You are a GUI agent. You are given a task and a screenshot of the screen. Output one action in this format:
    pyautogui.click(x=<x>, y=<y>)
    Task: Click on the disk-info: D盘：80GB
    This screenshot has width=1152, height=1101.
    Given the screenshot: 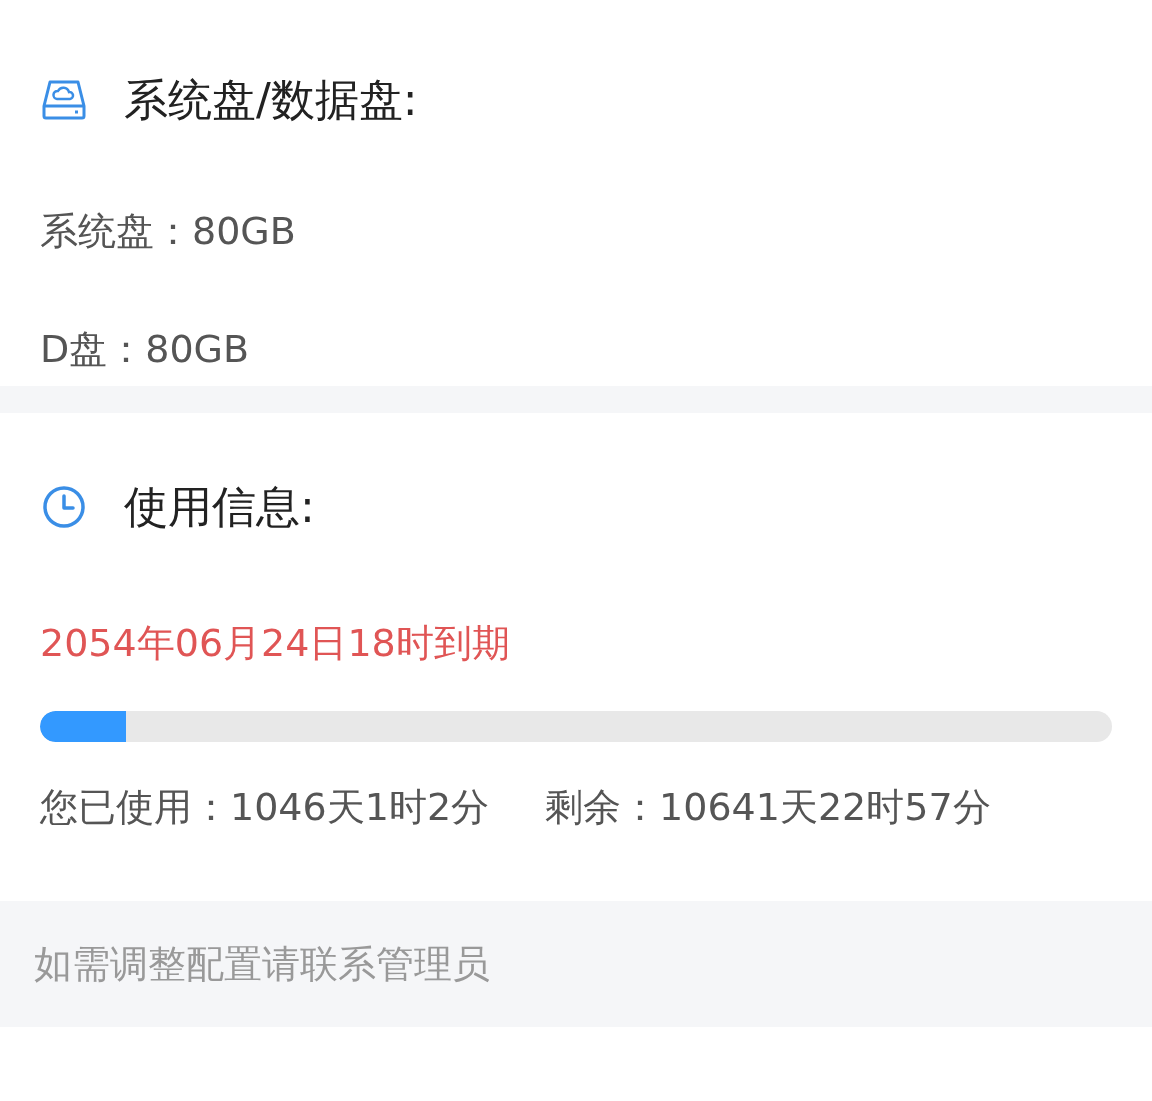 What is the action you would take?
    pyautogui.click(x=145, y=349)
    